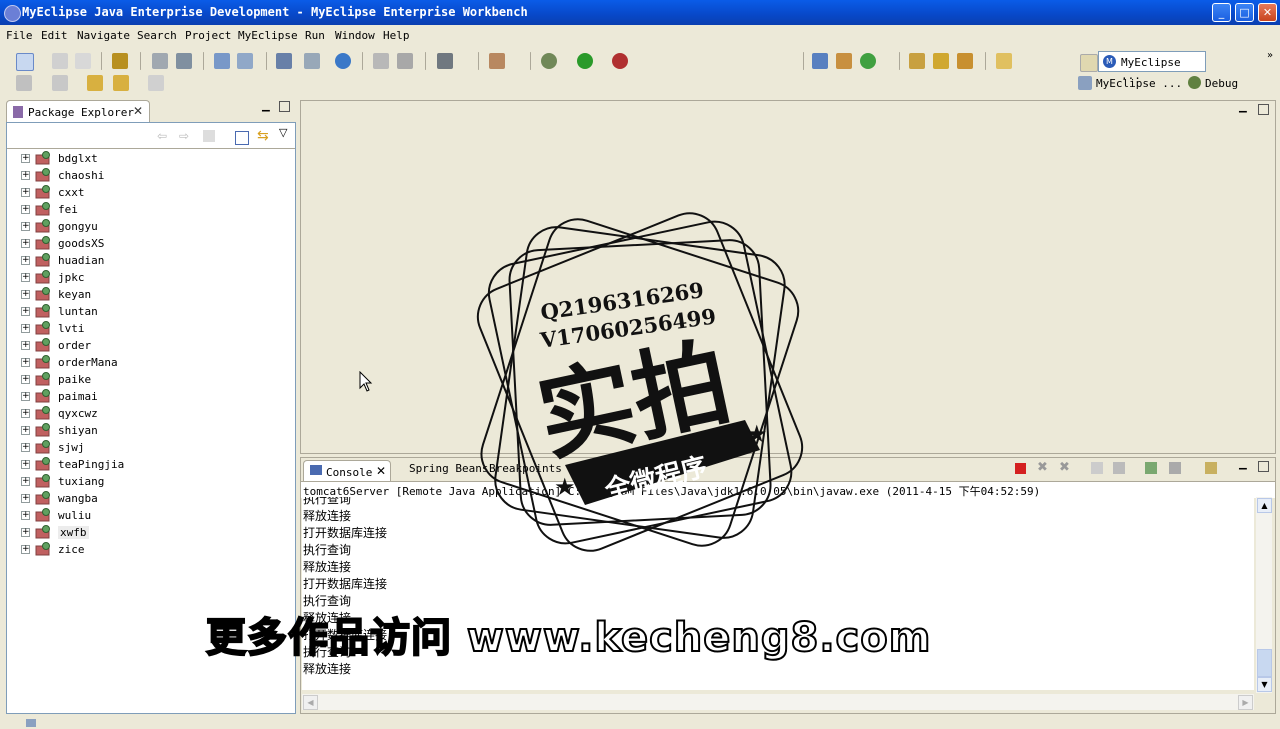 This screenshot has height=729, width=1280. Describe the element at coordinates (147, 379) in the screenshot. I see `tree-item-project: + paike` at that location.